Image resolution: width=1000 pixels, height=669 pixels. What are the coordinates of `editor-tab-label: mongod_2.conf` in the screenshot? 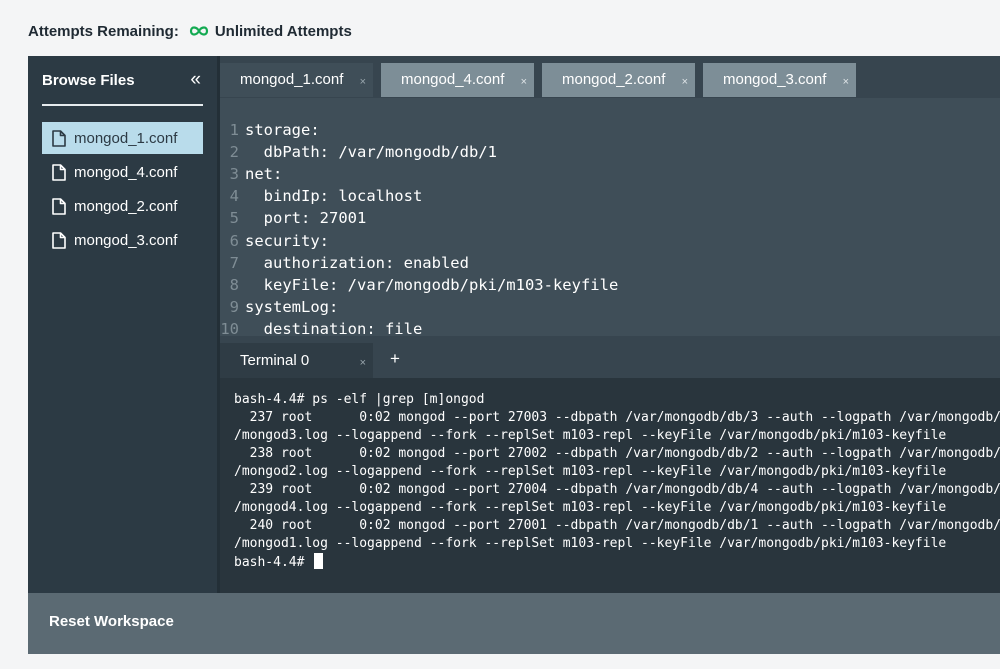 It's located at (614, 79).